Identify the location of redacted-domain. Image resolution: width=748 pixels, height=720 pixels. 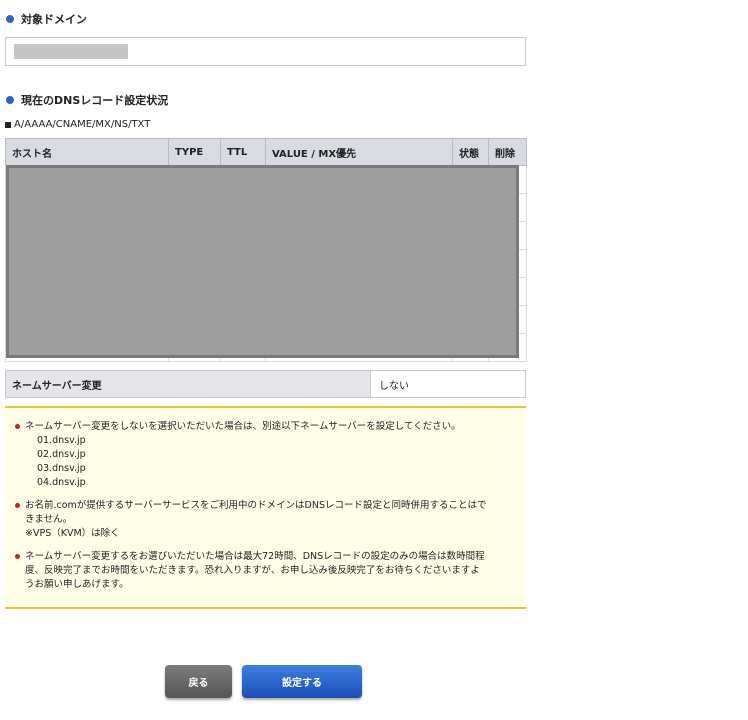
(71, 51).